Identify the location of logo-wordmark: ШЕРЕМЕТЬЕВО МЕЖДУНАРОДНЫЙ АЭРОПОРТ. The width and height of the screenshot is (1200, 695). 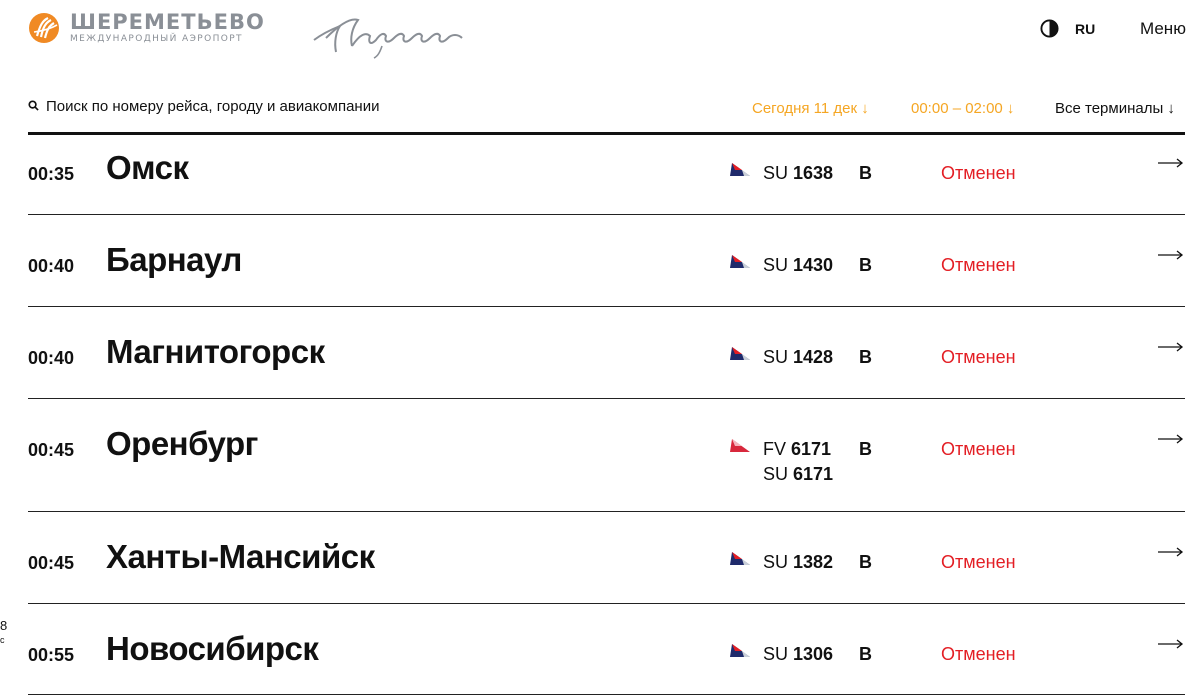
(167, 28).